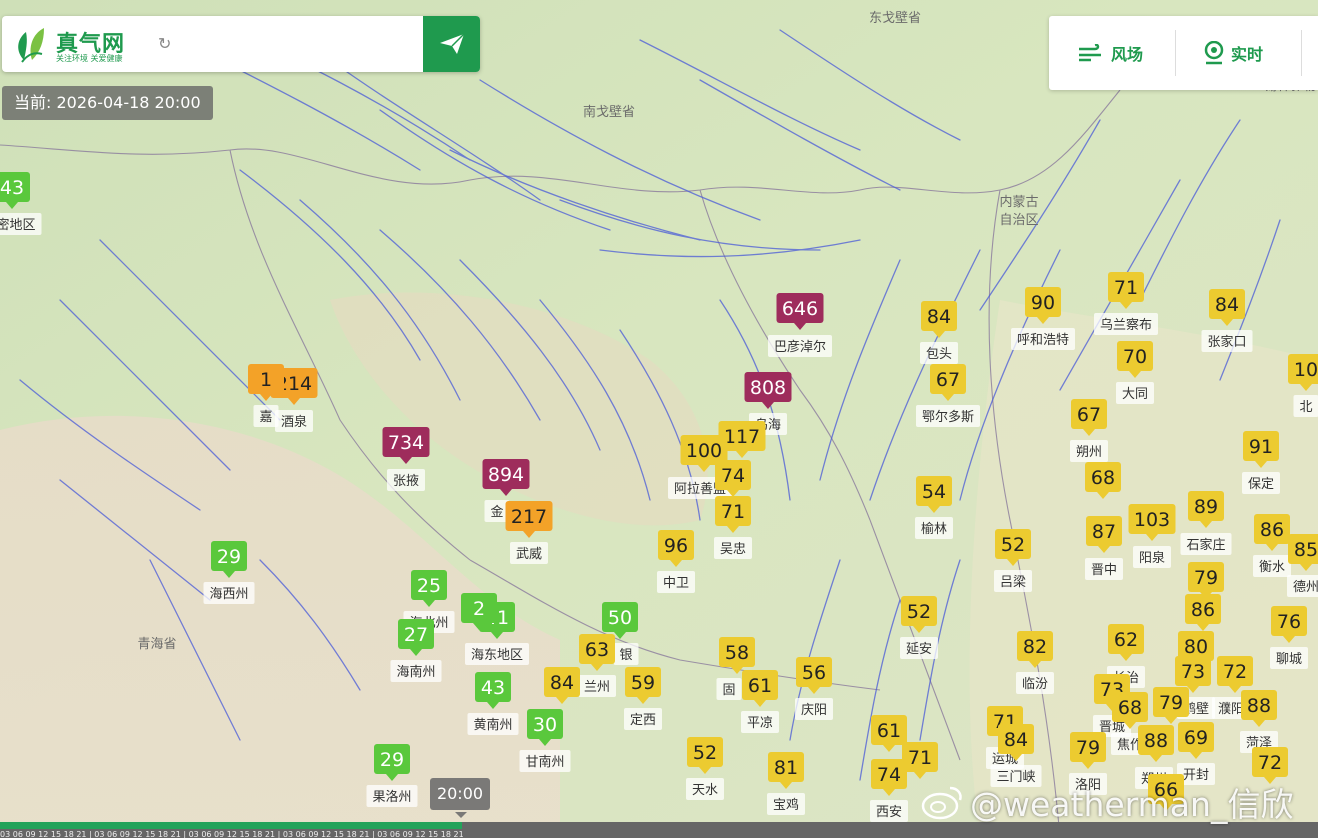  I want to click on aqi-value: 70, so click(1135, 357).